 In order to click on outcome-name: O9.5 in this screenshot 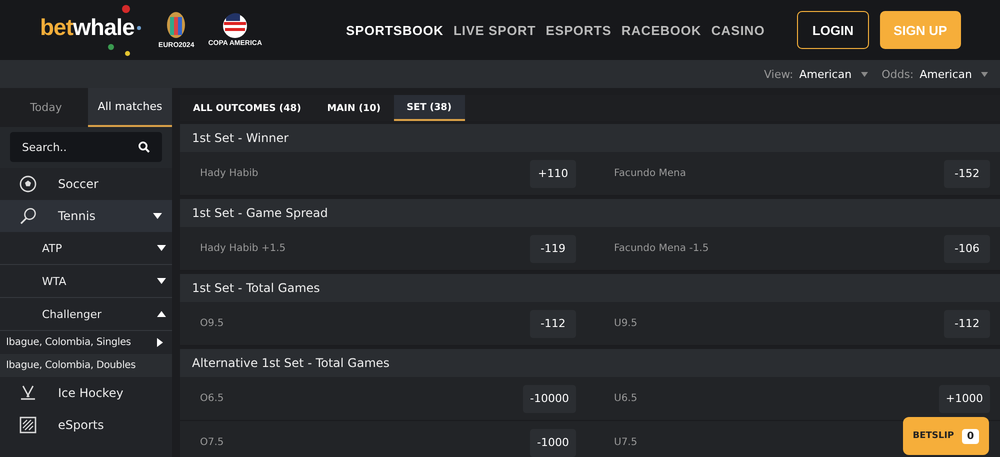, I will do `click(212, 323)`.